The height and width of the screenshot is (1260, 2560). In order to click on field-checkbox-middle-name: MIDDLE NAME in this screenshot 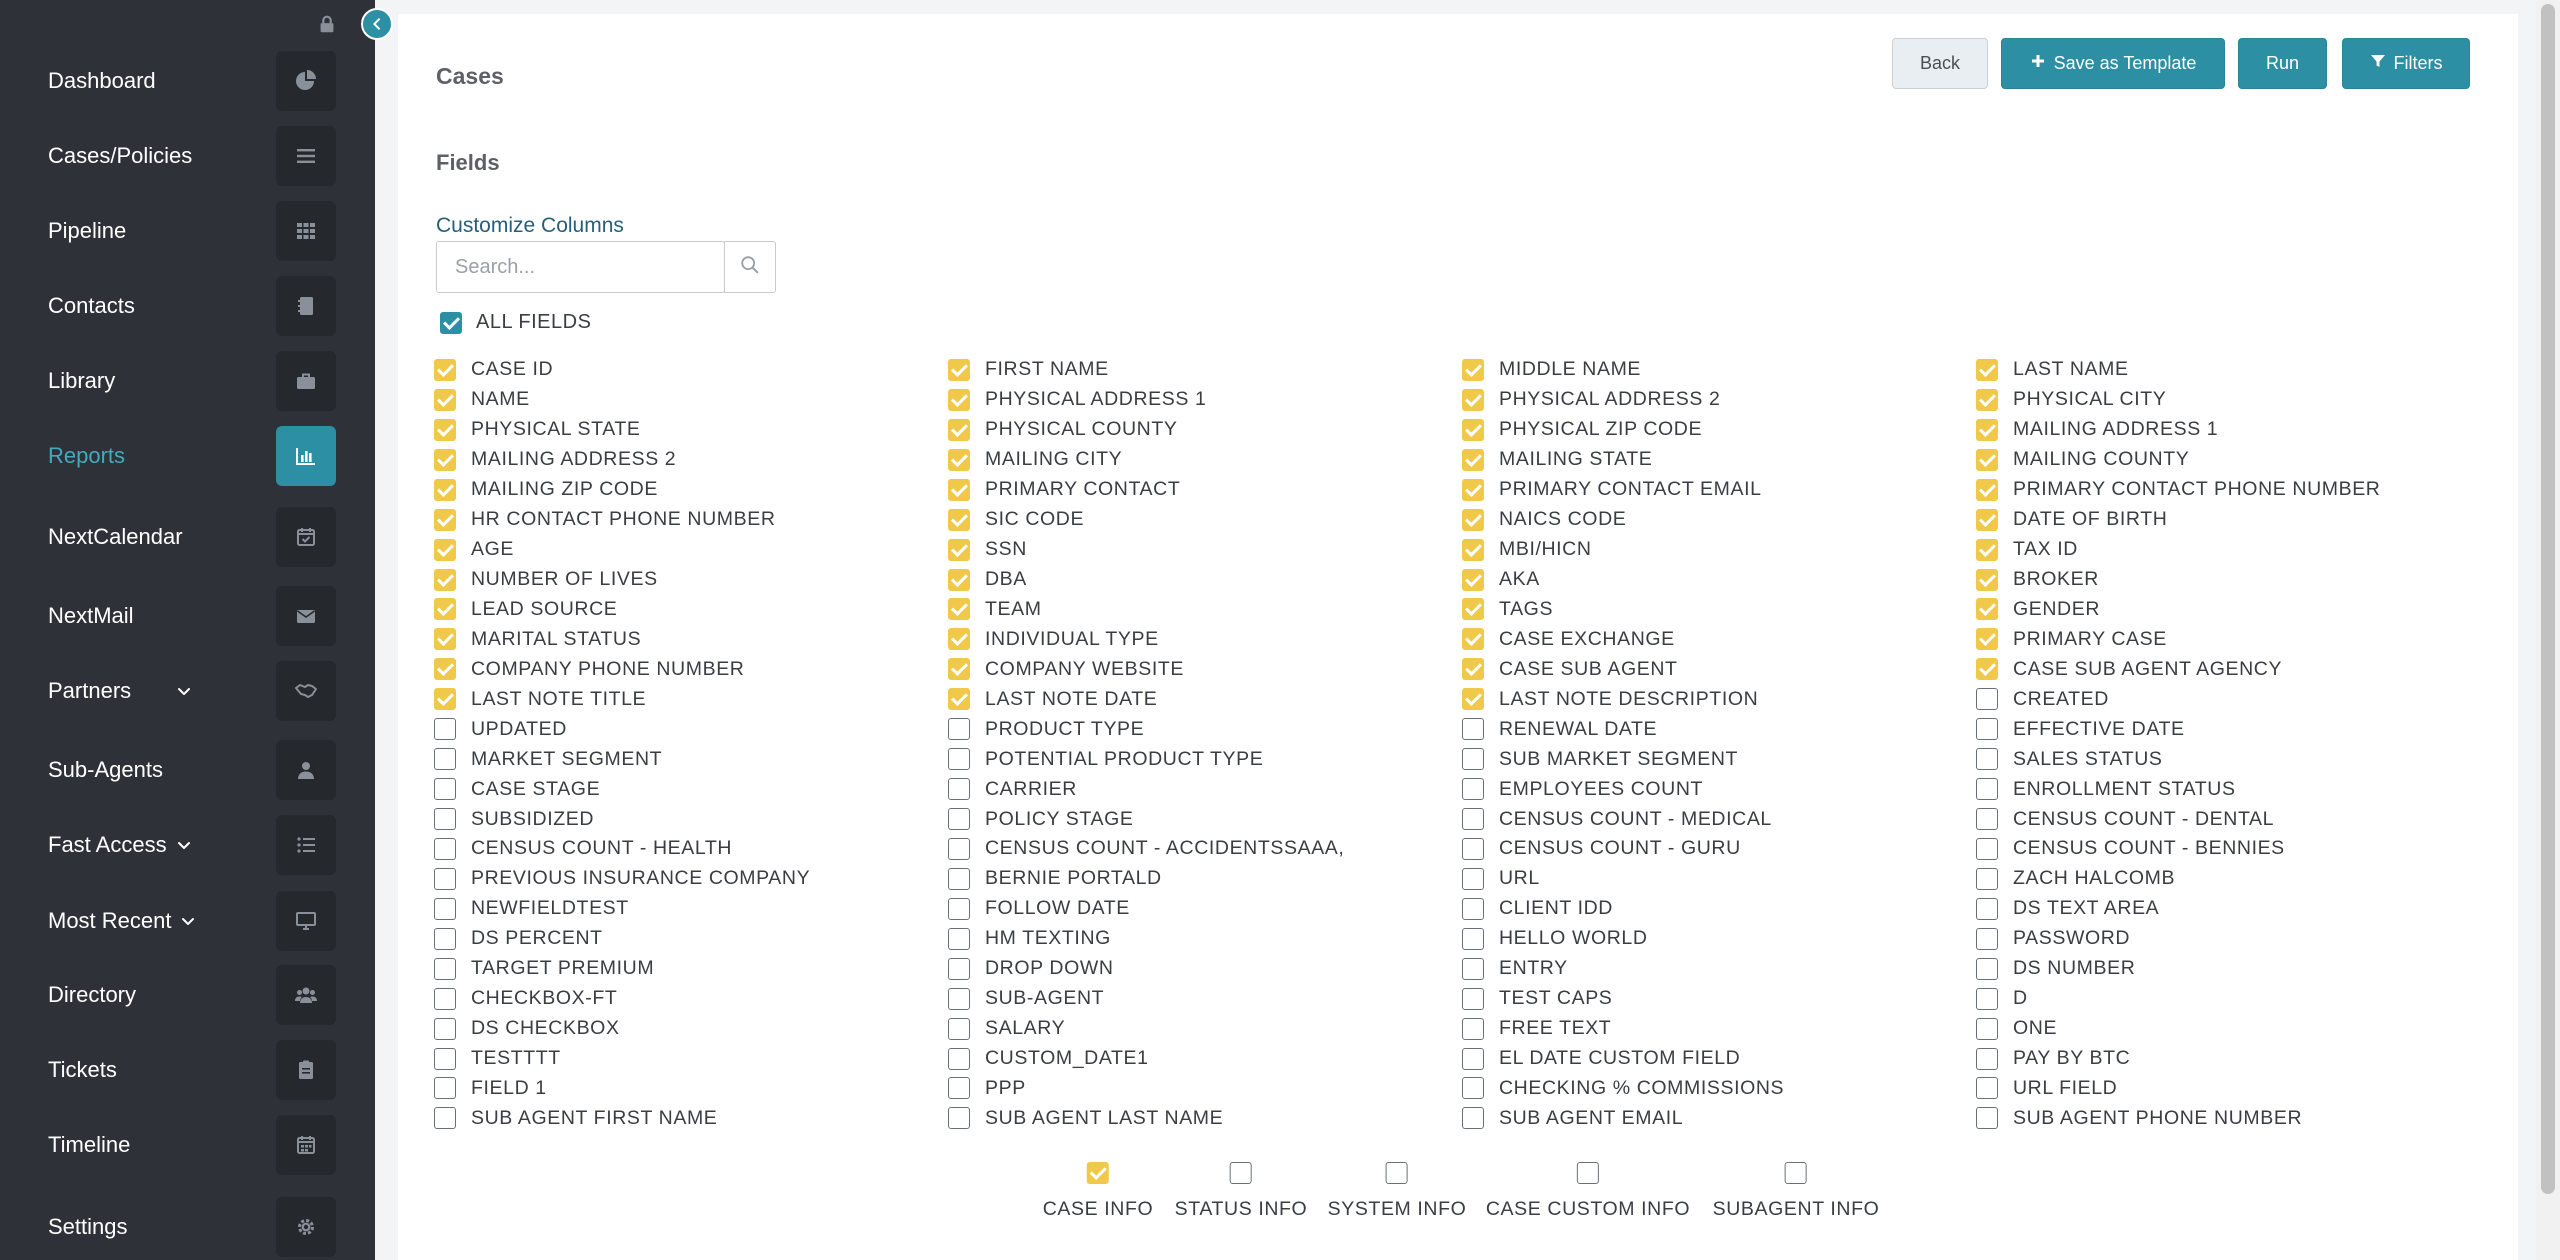, I will do `click(1719, 370)`.